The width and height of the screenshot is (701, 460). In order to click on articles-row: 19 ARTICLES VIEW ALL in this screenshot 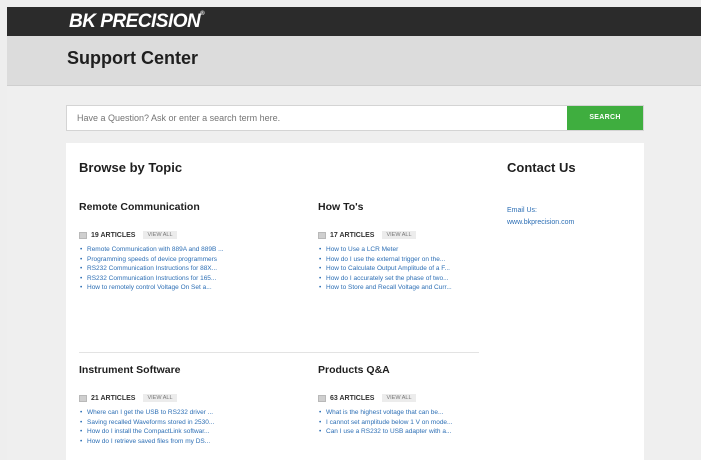, I will do `click(174, 235)`.